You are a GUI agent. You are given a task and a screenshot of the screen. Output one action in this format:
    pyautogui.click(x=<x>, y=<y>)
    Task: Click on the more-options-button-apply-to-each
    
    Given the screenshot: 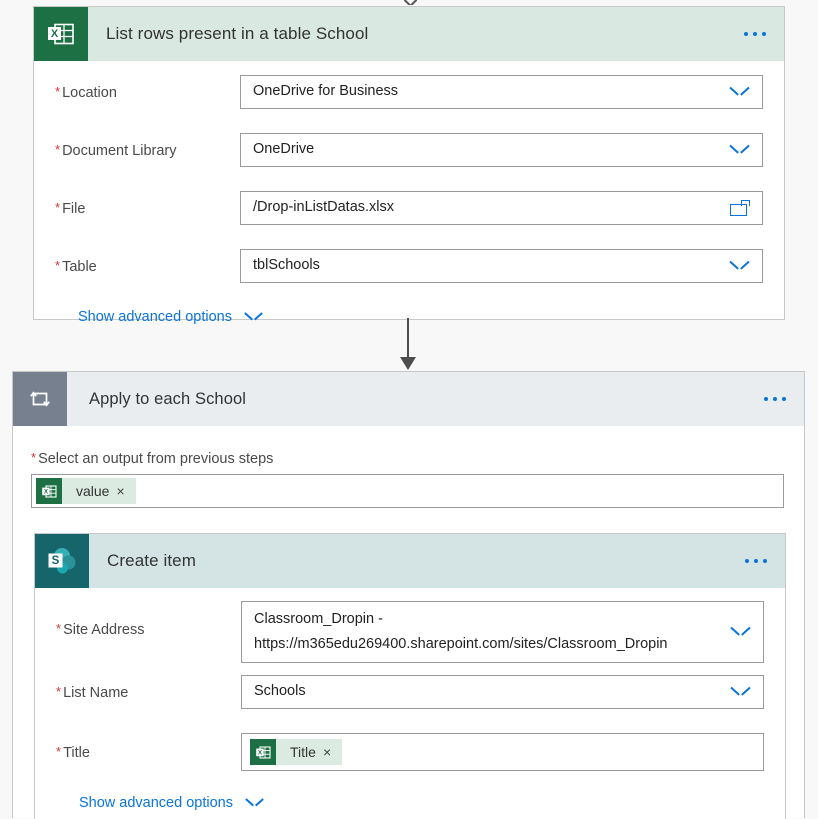 What is the action you would take?
    pyautogui.click(x=775, y=399)
    